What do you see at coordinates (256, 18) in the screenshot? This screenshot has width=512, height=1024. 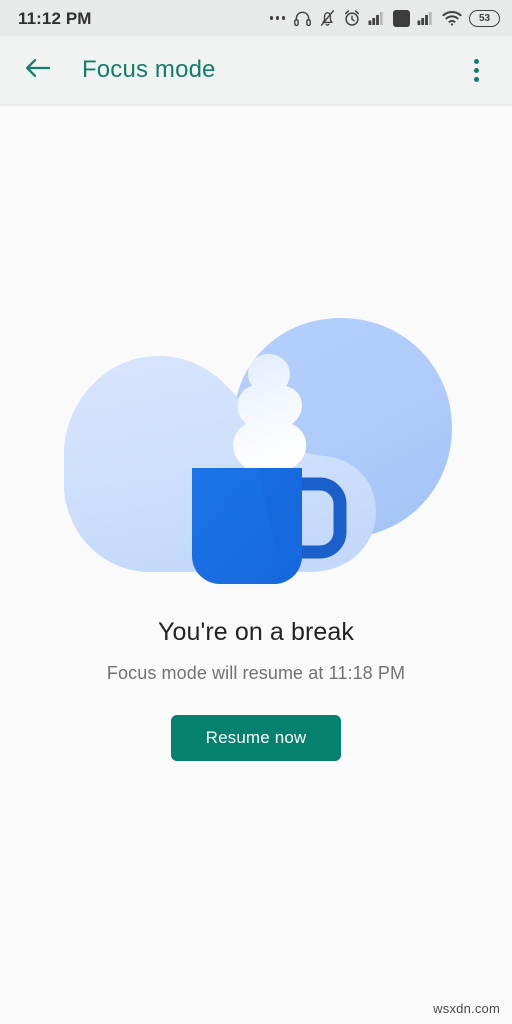 I see `status-bar: 11:12 PM Vo LTE 53` at bounding box center [256, 18].